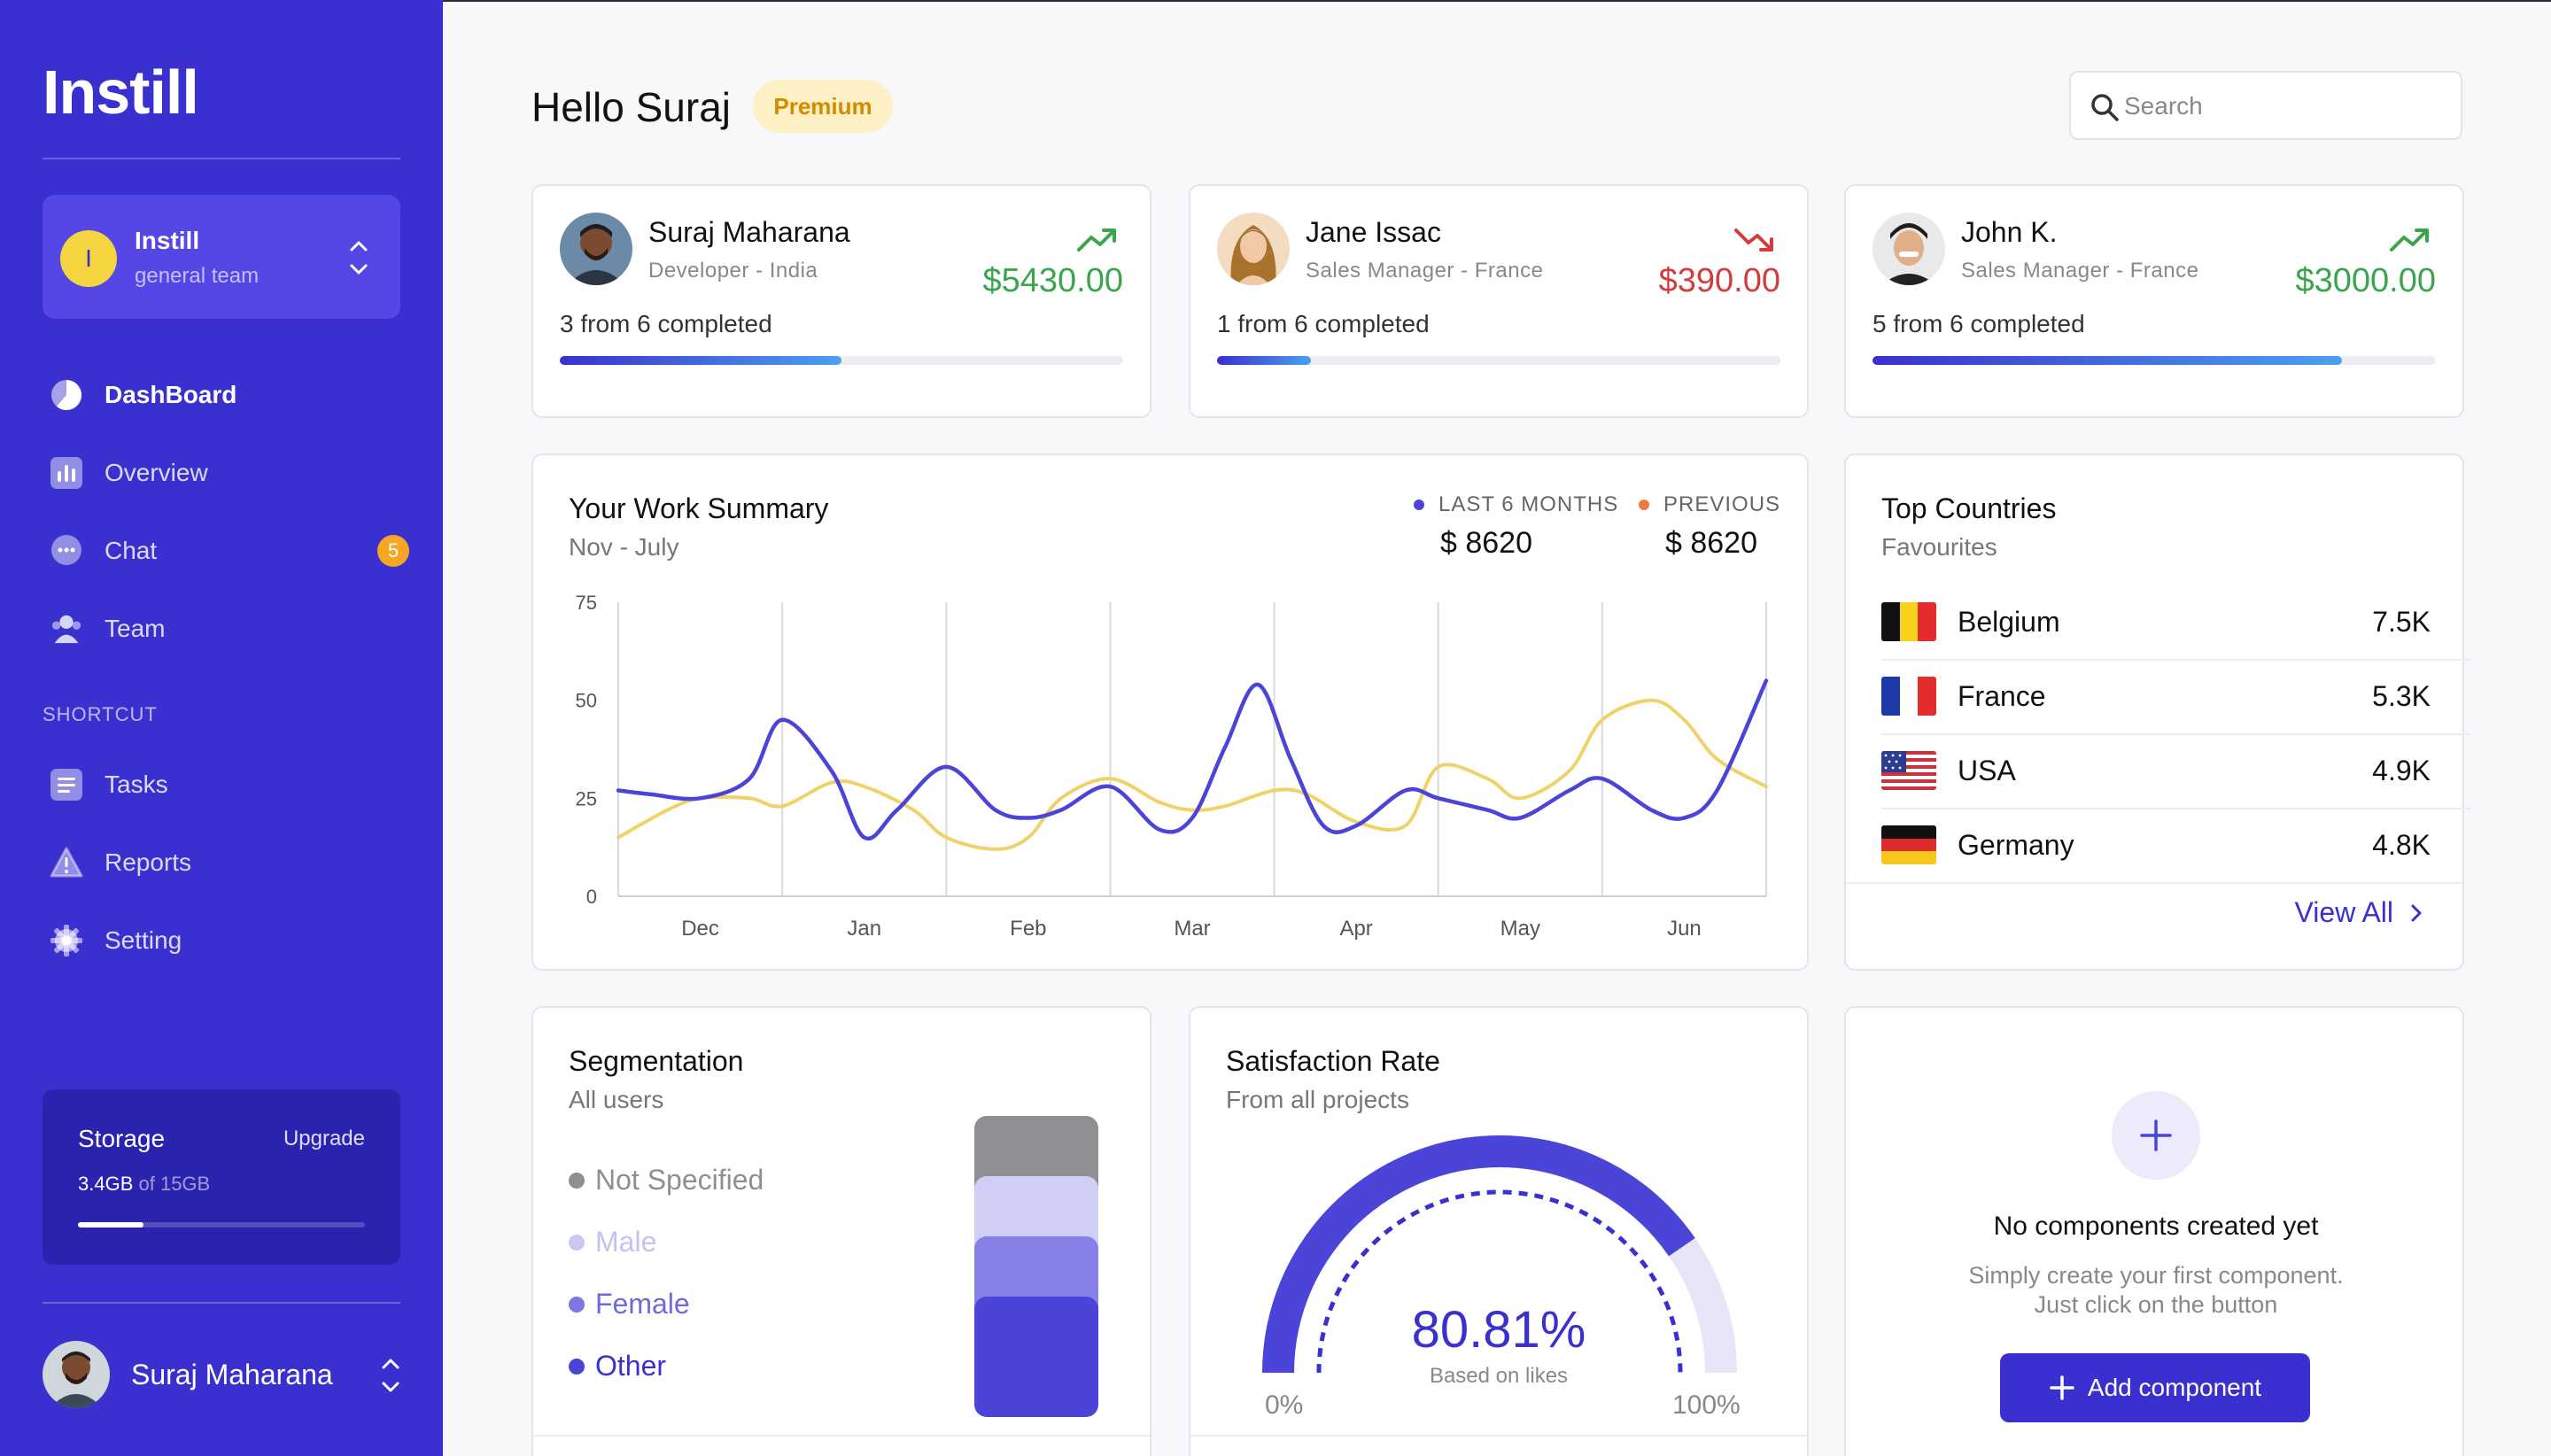 The width and height of the screenshot is (2551, 1456). What do you see at coordinates (121, 92) in the screenshot?
I see `brand-logo: Instill` at bounding box center [121, 92].